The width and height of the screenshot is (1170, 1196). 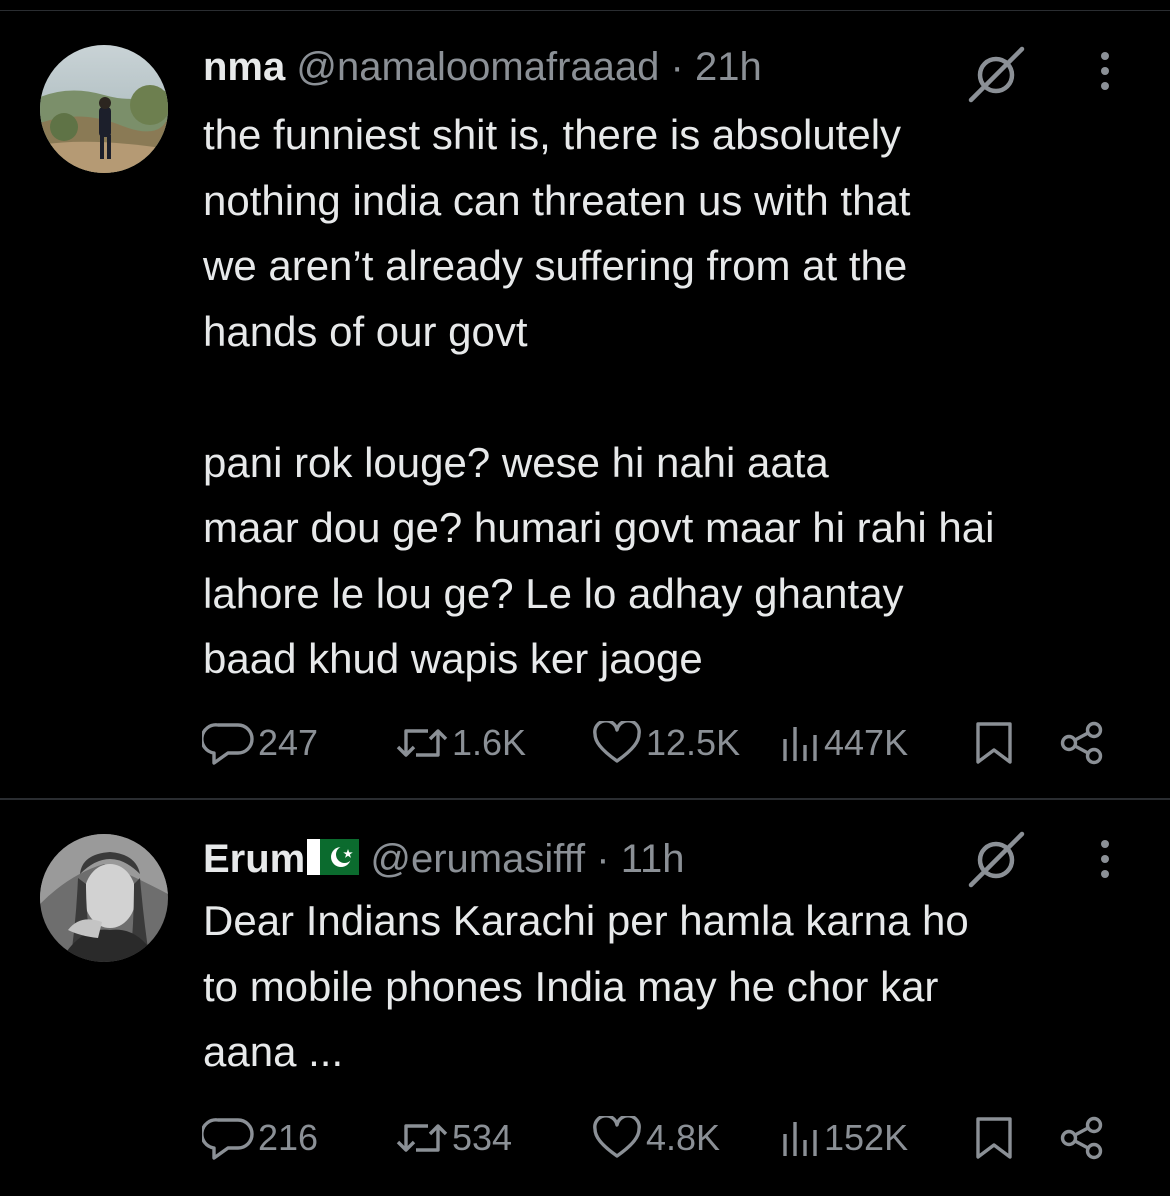 What do you see at coordinates (477, 67) in the screenshot?
I see `user-handle: @namaloomafraaad` at bounding box center [477, 67].